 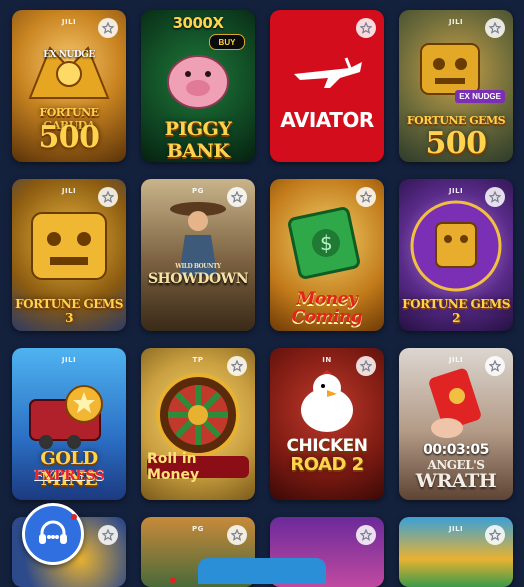 What do you see at coordinates (455, 403) in the screenshot?
I see `red-envelope-artwork` at bounding box center [455, 403].